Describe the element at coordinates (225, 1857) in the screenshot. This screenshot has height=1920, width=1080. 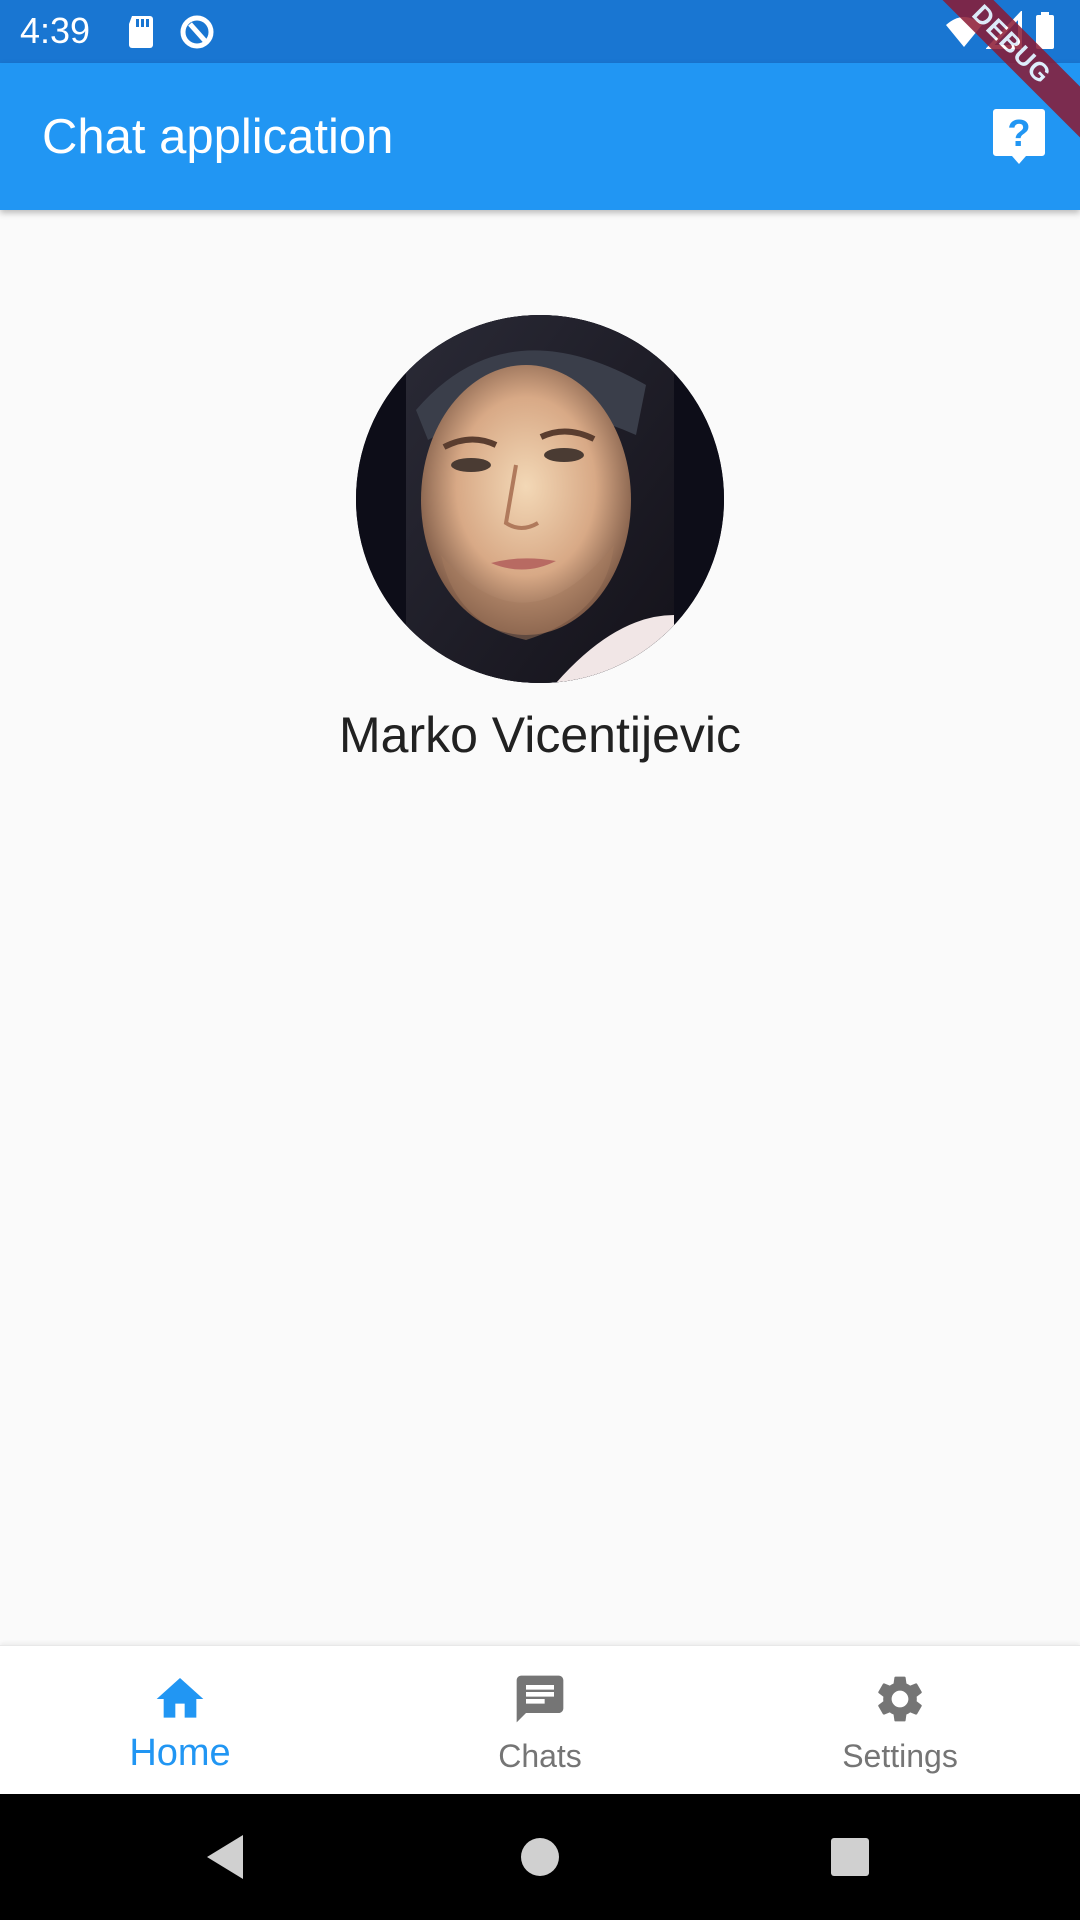
I see `back-icon` at that location.